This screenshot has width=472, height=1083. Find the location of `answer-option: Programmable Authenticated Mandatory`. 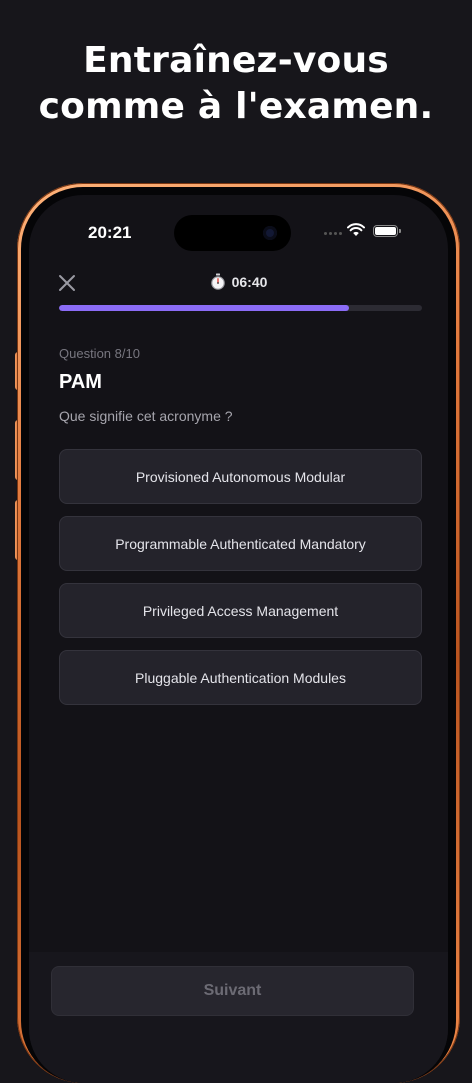

answer-option: Programmable Authenticated Mandatory is located at coordinates (240, 543).